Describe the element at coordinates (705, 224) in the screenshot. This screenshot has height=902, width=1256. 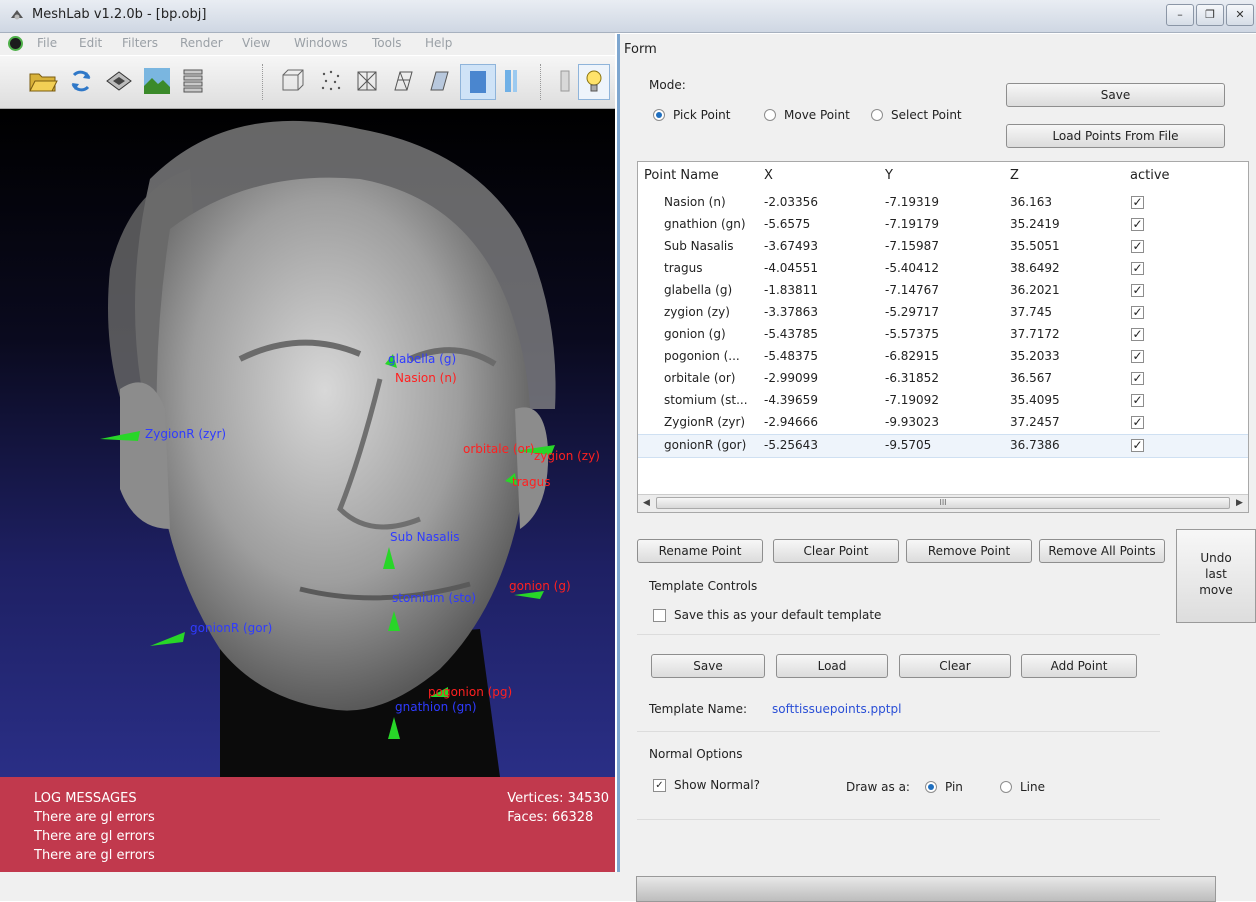
I see `cell-name: gnathion (gn)` at that location.